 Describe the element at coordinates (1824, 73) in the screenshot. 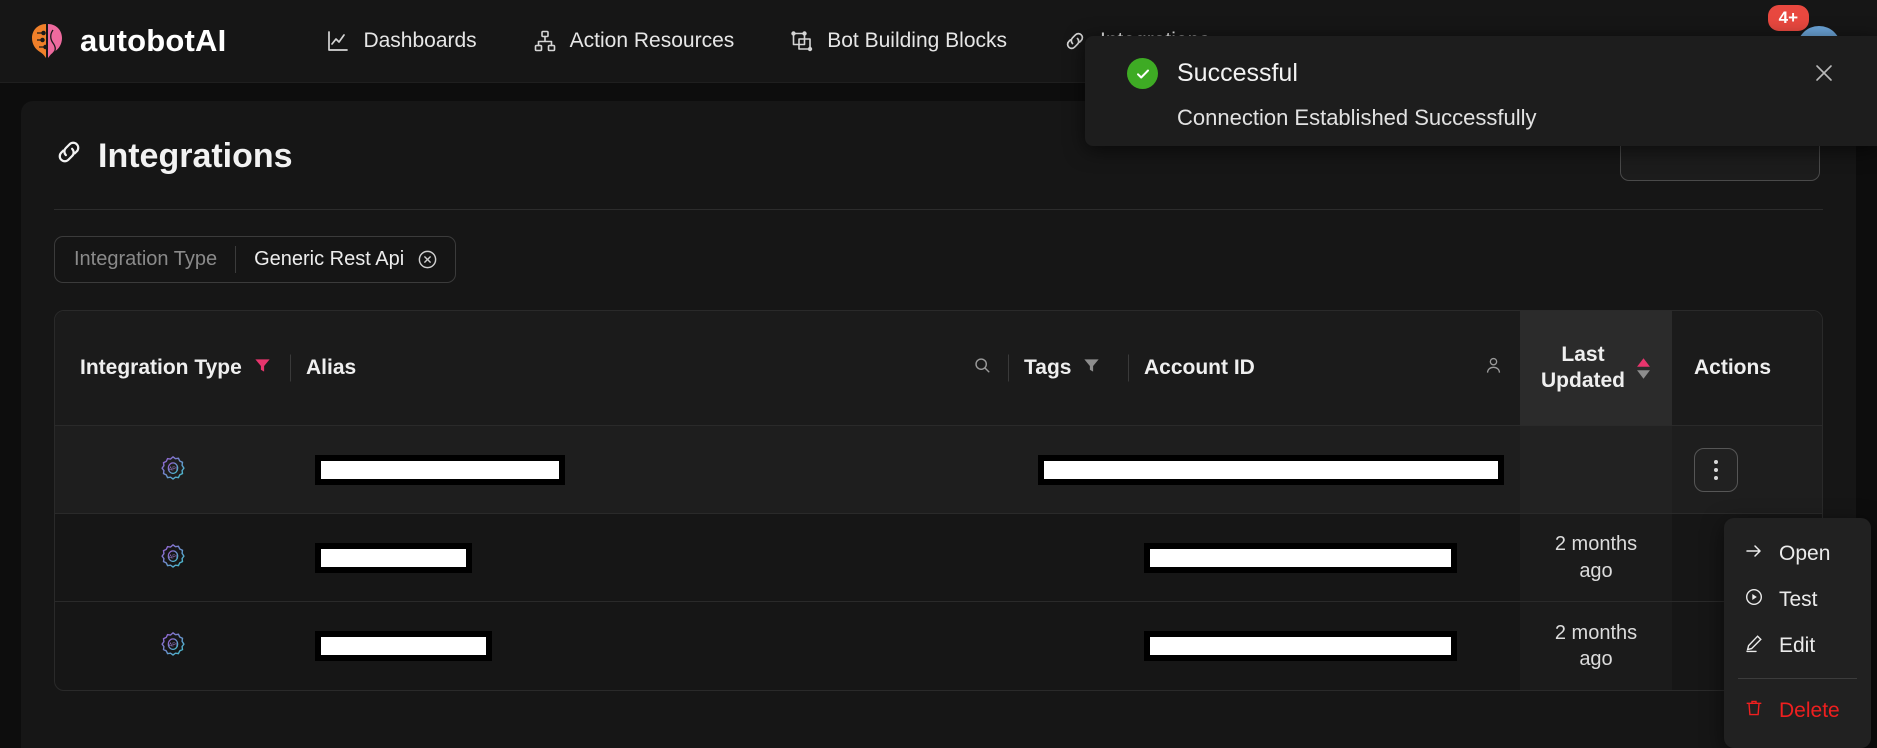

I see `close-icon` at that location.